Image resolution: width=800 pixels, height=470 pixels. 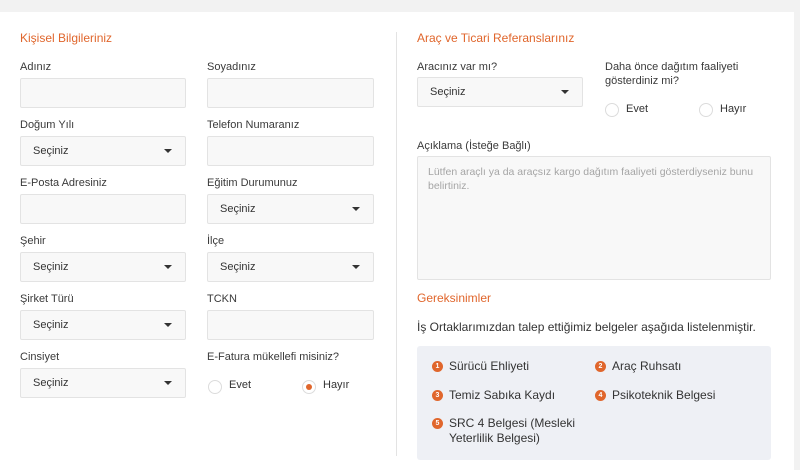 What do you see at coordinates (290, 93) in the screenshot?
I see `last-name-input` at bounding box center [290, 93].